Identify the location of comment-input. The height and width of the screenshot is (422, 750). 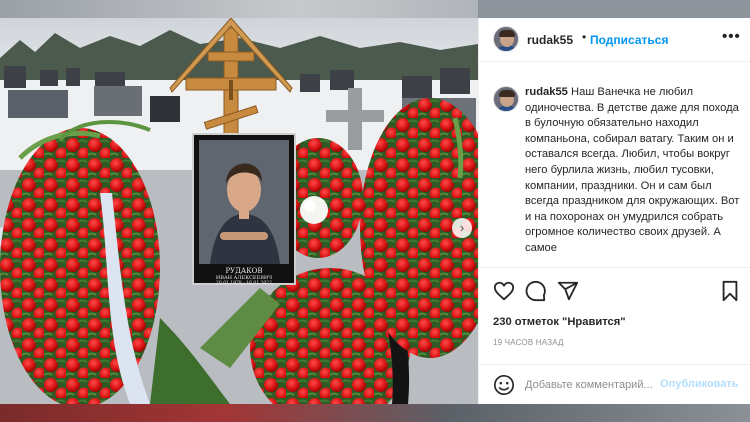
(590, 385).